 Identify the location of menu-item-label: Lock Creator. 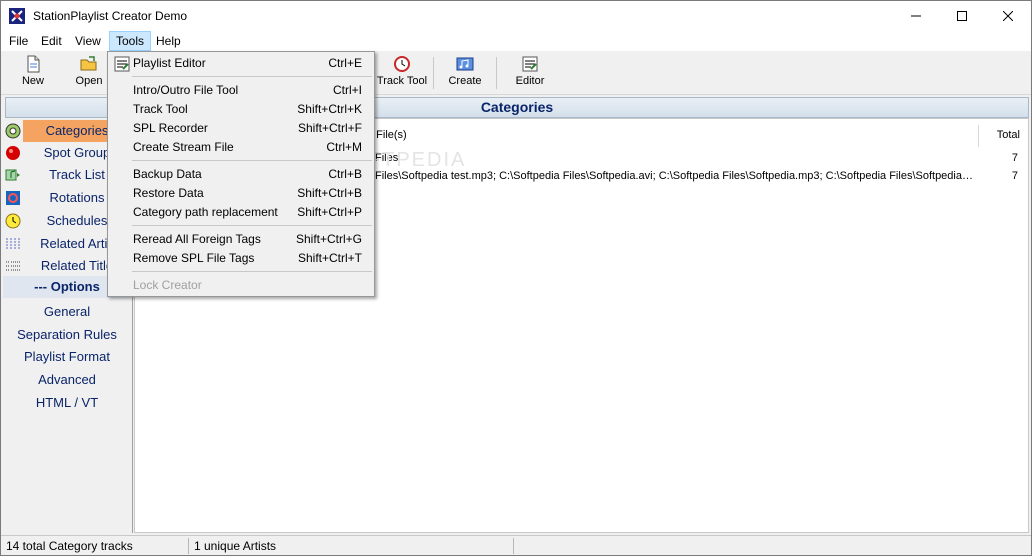
(167, 285).